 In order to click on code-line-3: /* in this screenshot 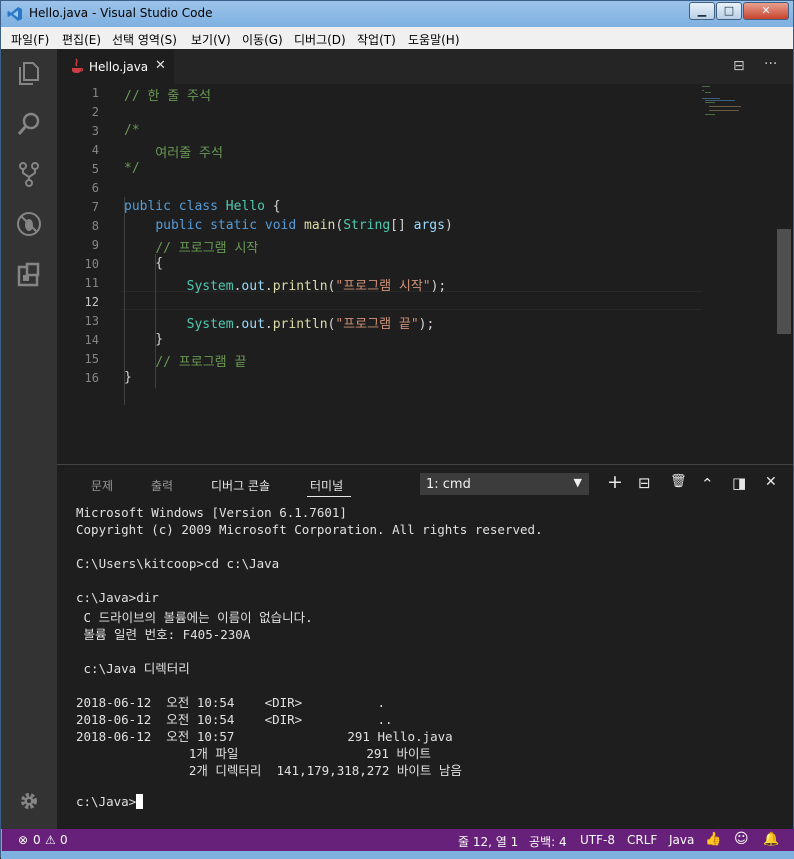, I will do `click(132, 130)`.